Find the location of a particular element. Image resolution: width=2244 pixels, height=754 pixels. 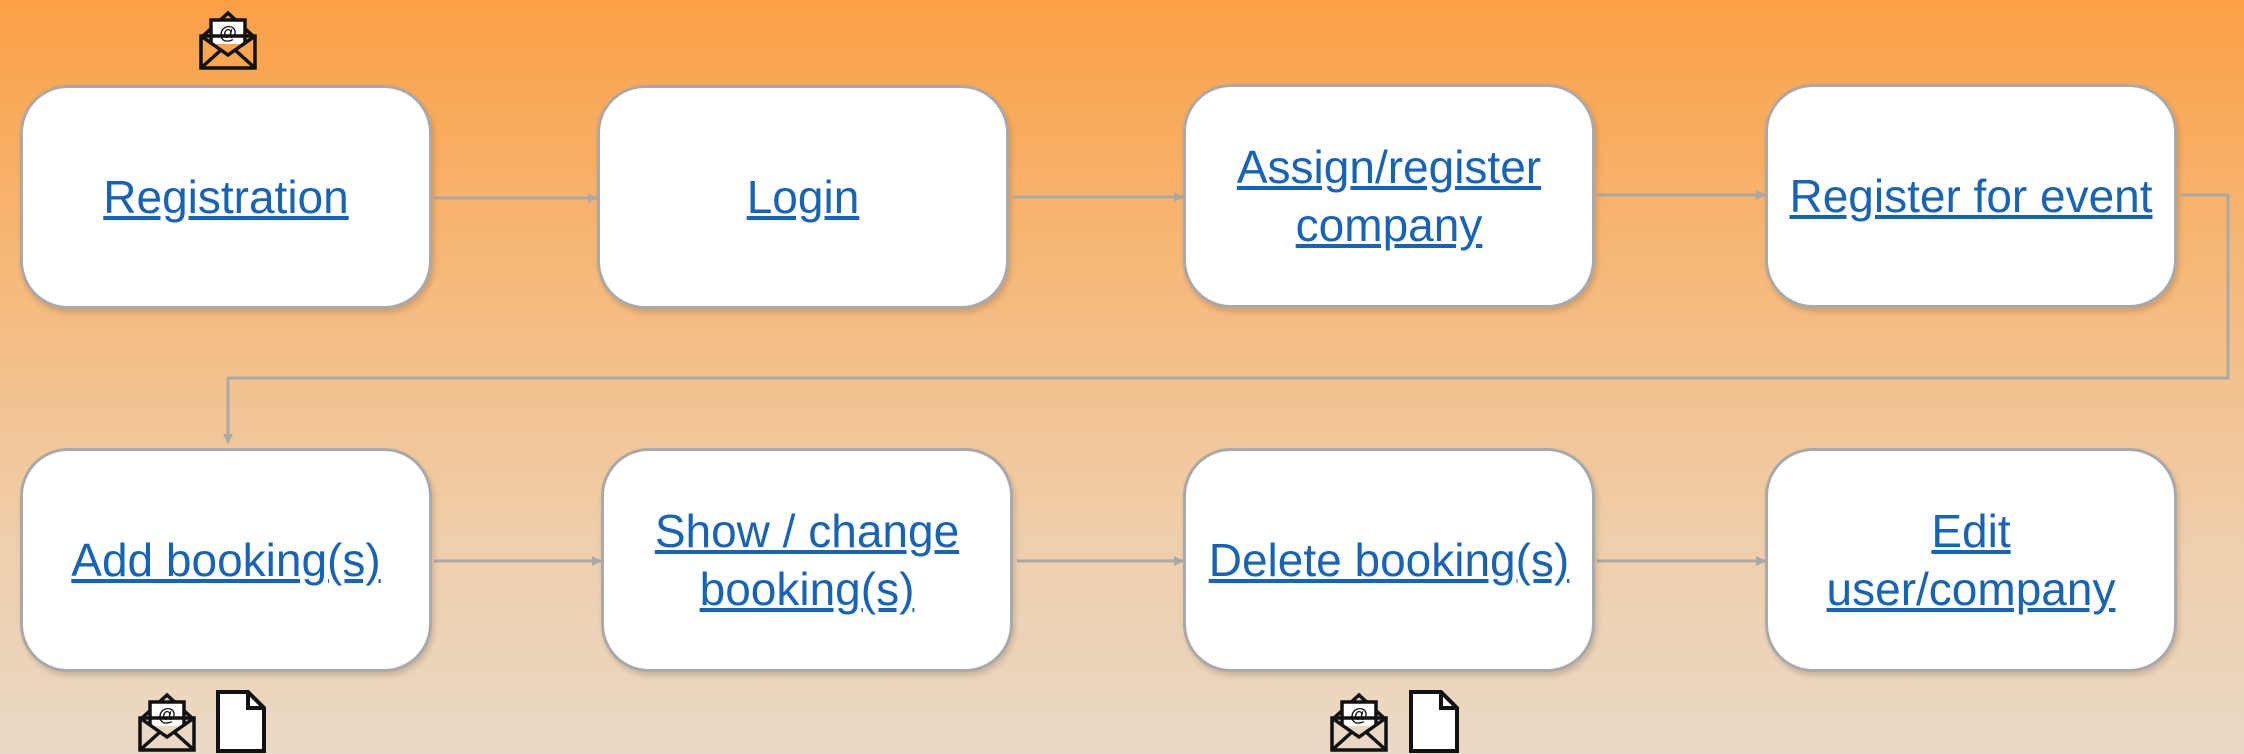

step-assign-register-company: Assign/register company is located at coordinates (1389, 196).